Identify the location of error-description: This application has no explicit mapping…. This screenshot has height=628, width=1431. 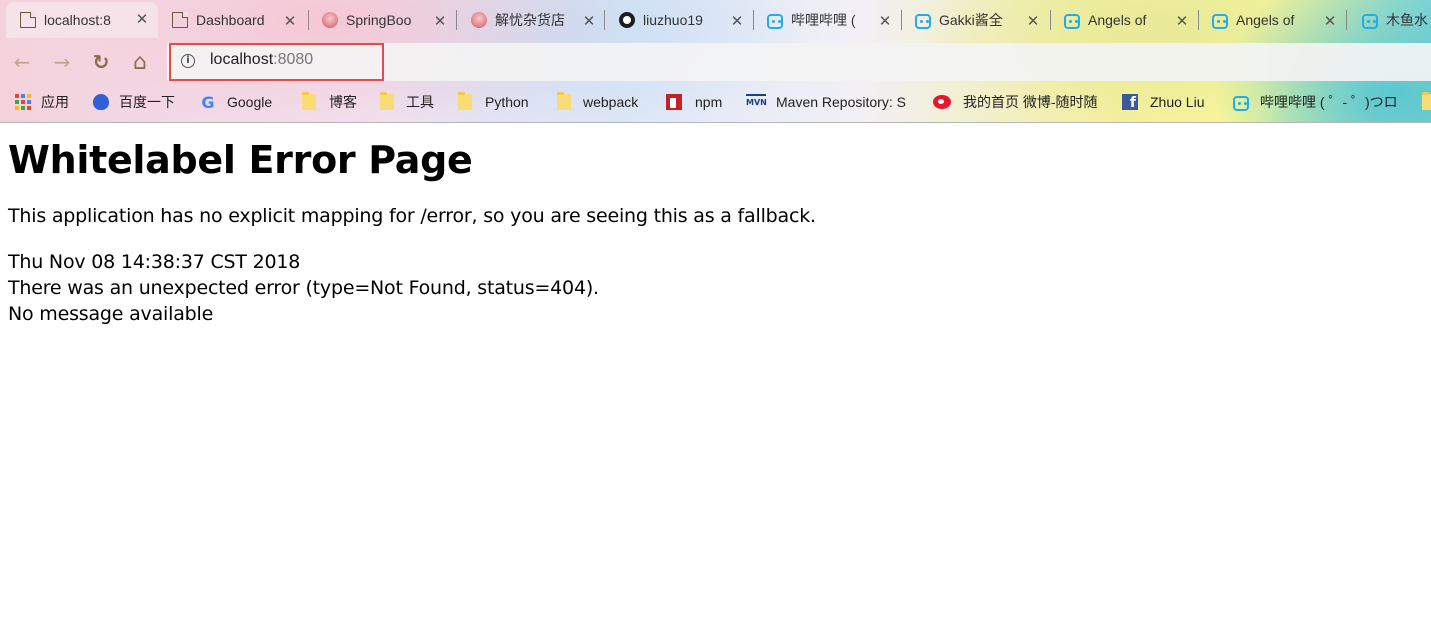
(412, 216).